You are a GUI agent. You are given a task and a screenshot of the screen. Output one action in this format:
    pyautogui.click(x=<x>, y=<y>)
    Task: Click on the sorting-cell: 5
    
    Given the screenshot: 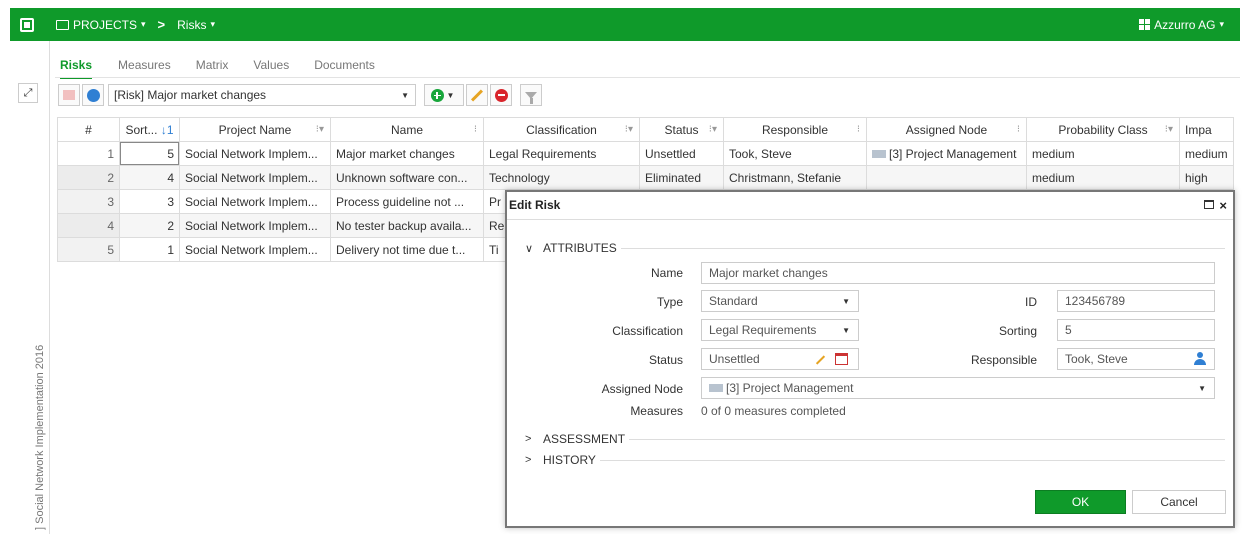 What is the action you would take?
    pyautogui.click(x=149, y=153)
    